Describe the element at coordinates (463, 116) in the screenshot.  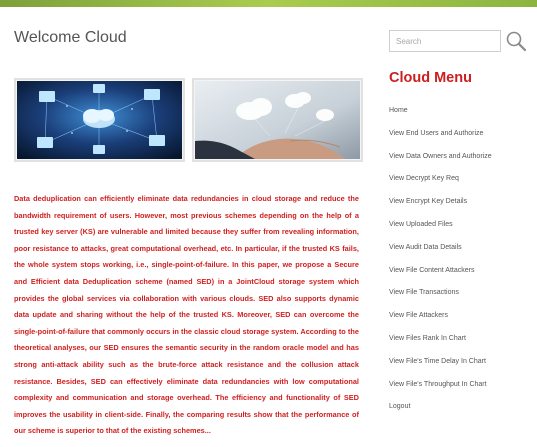
I see `menu-item-home: Home` at that location.